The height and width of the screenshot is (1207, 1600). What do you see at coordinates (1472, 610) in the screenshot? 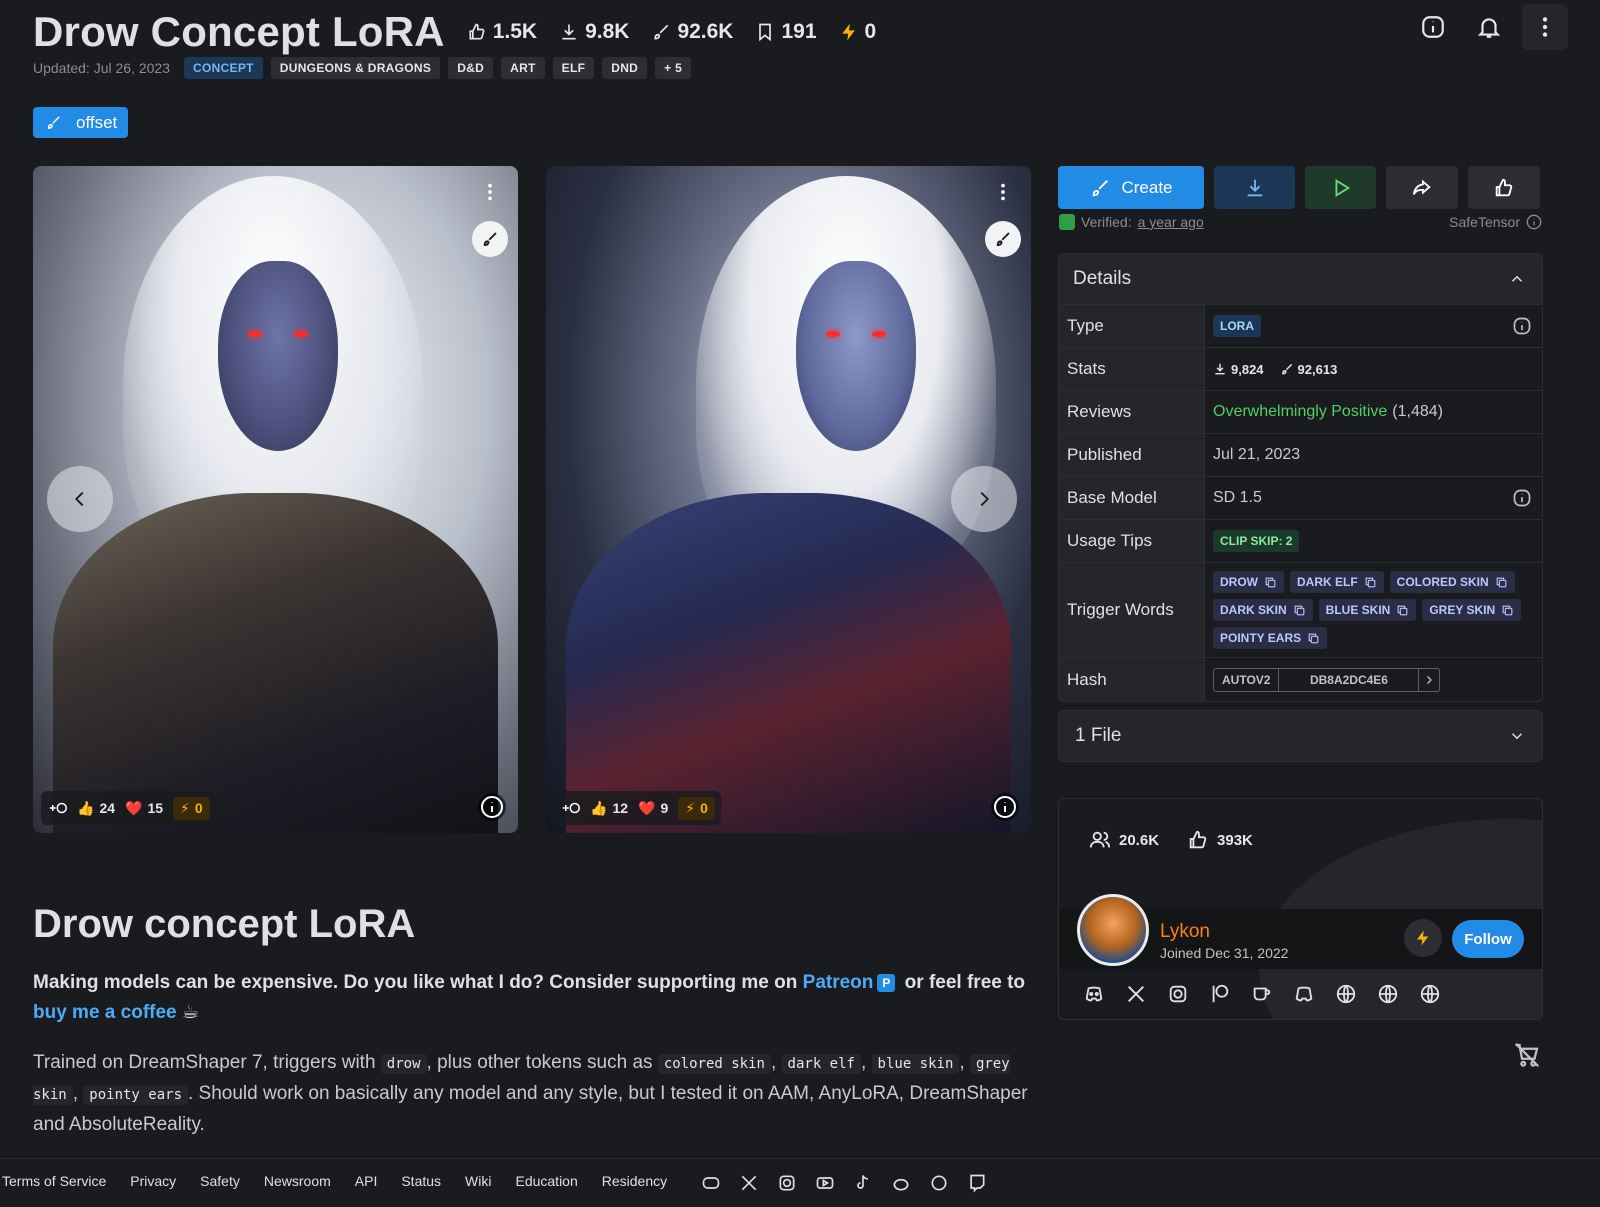
I see `trigger-word: GREY SKIN` at bounding box center [1472, 610].